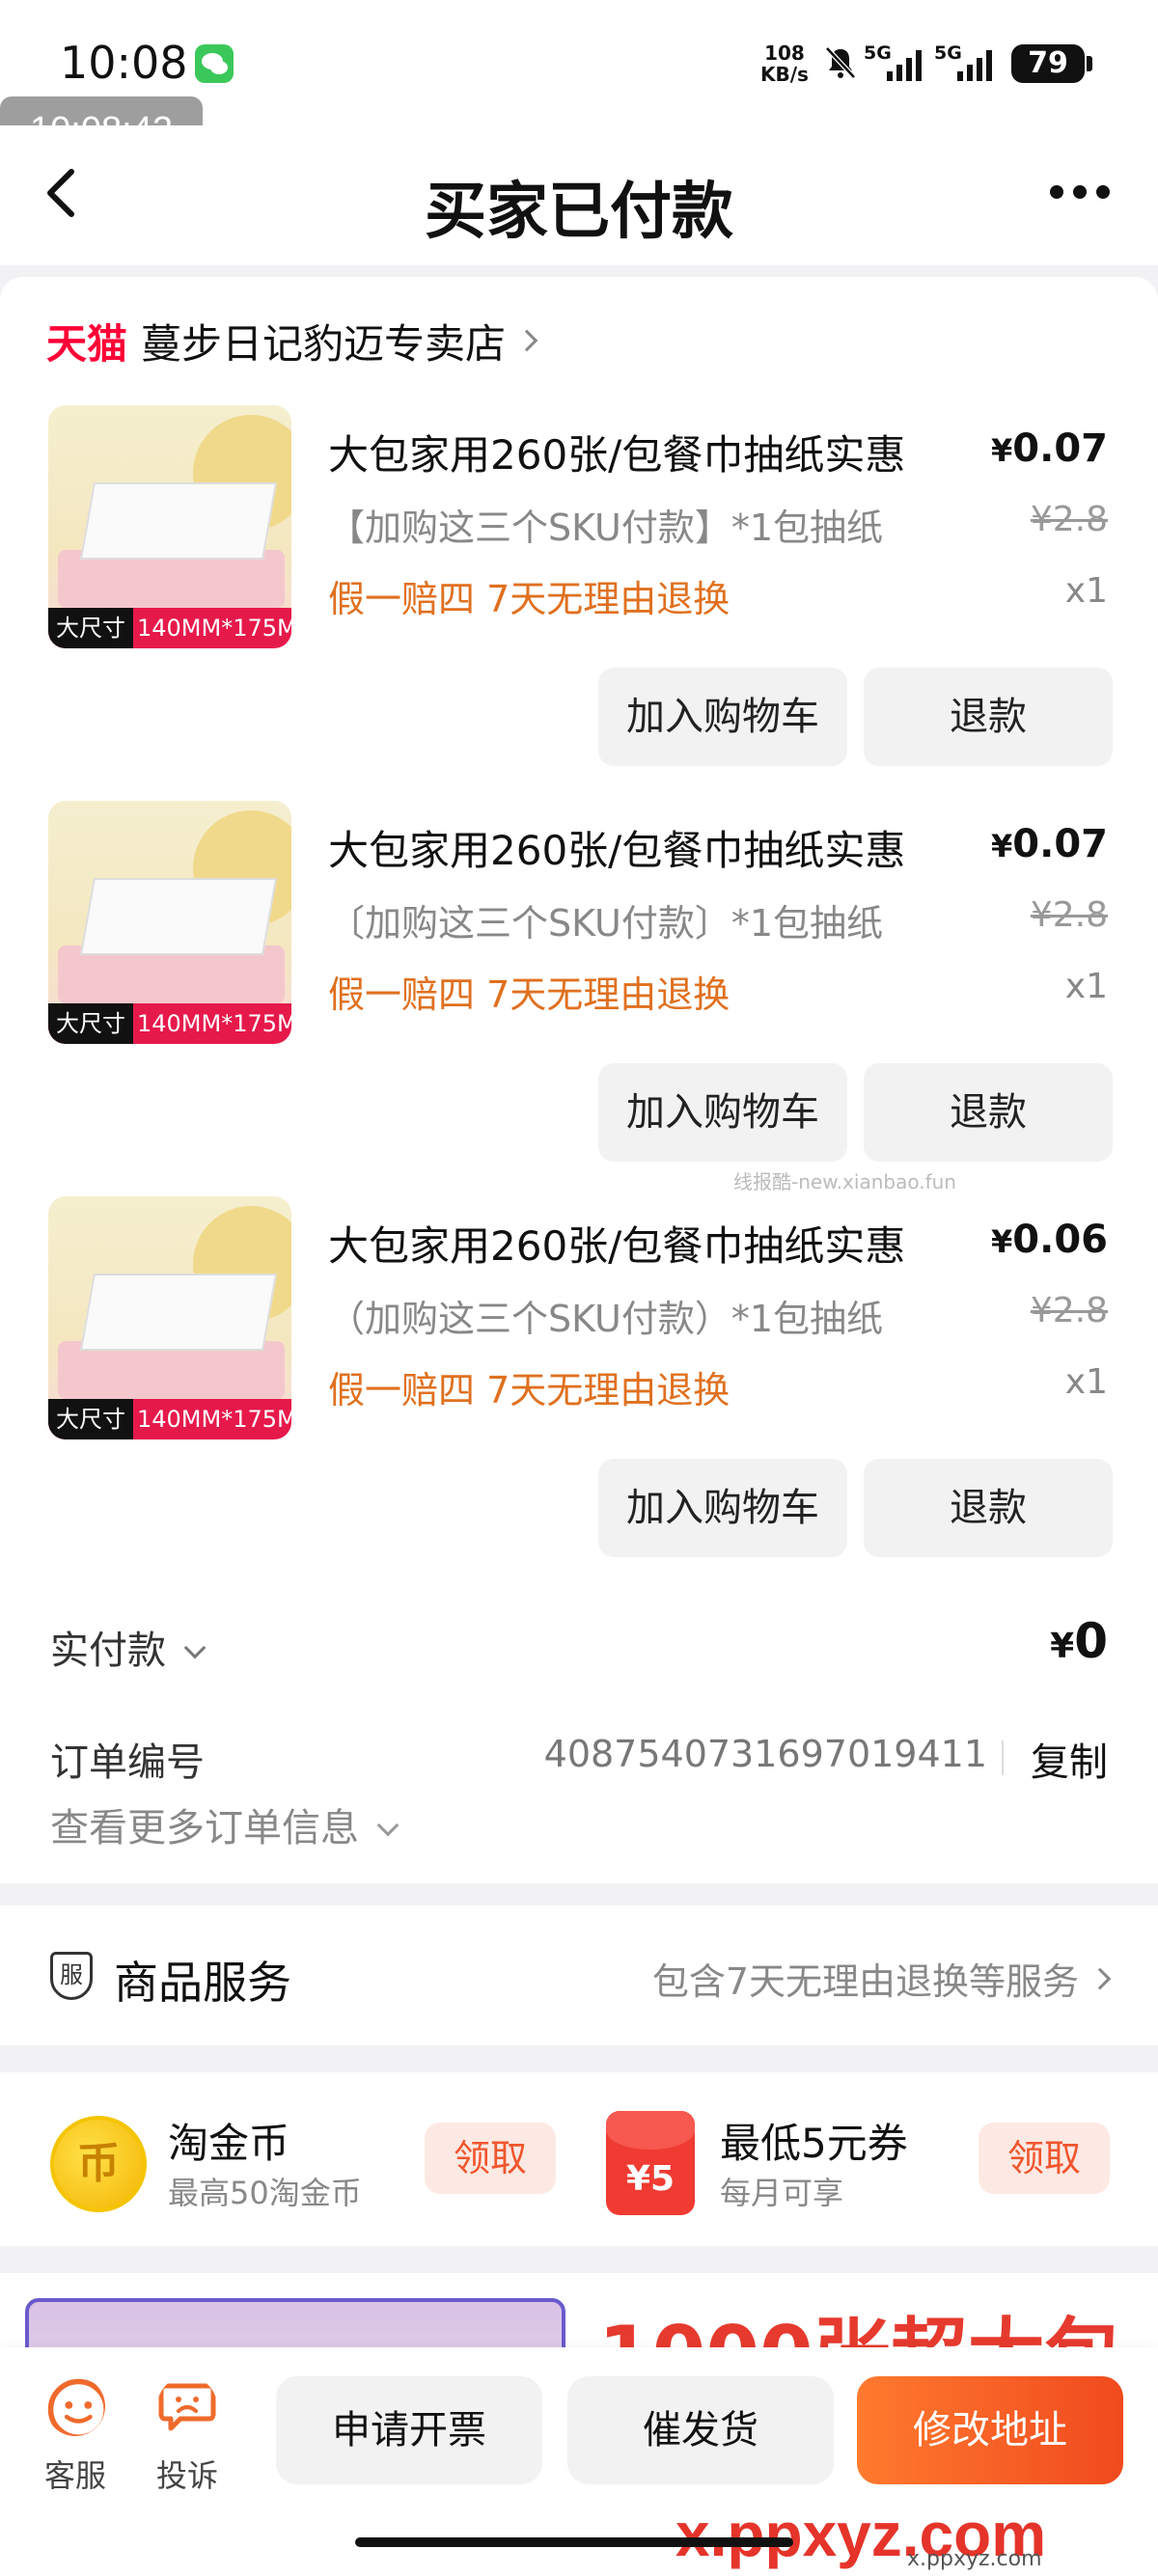 This screenshot has width=1158, height=2576. I want to click on signal-strength-icon-1: 5G, so click(897, 61).